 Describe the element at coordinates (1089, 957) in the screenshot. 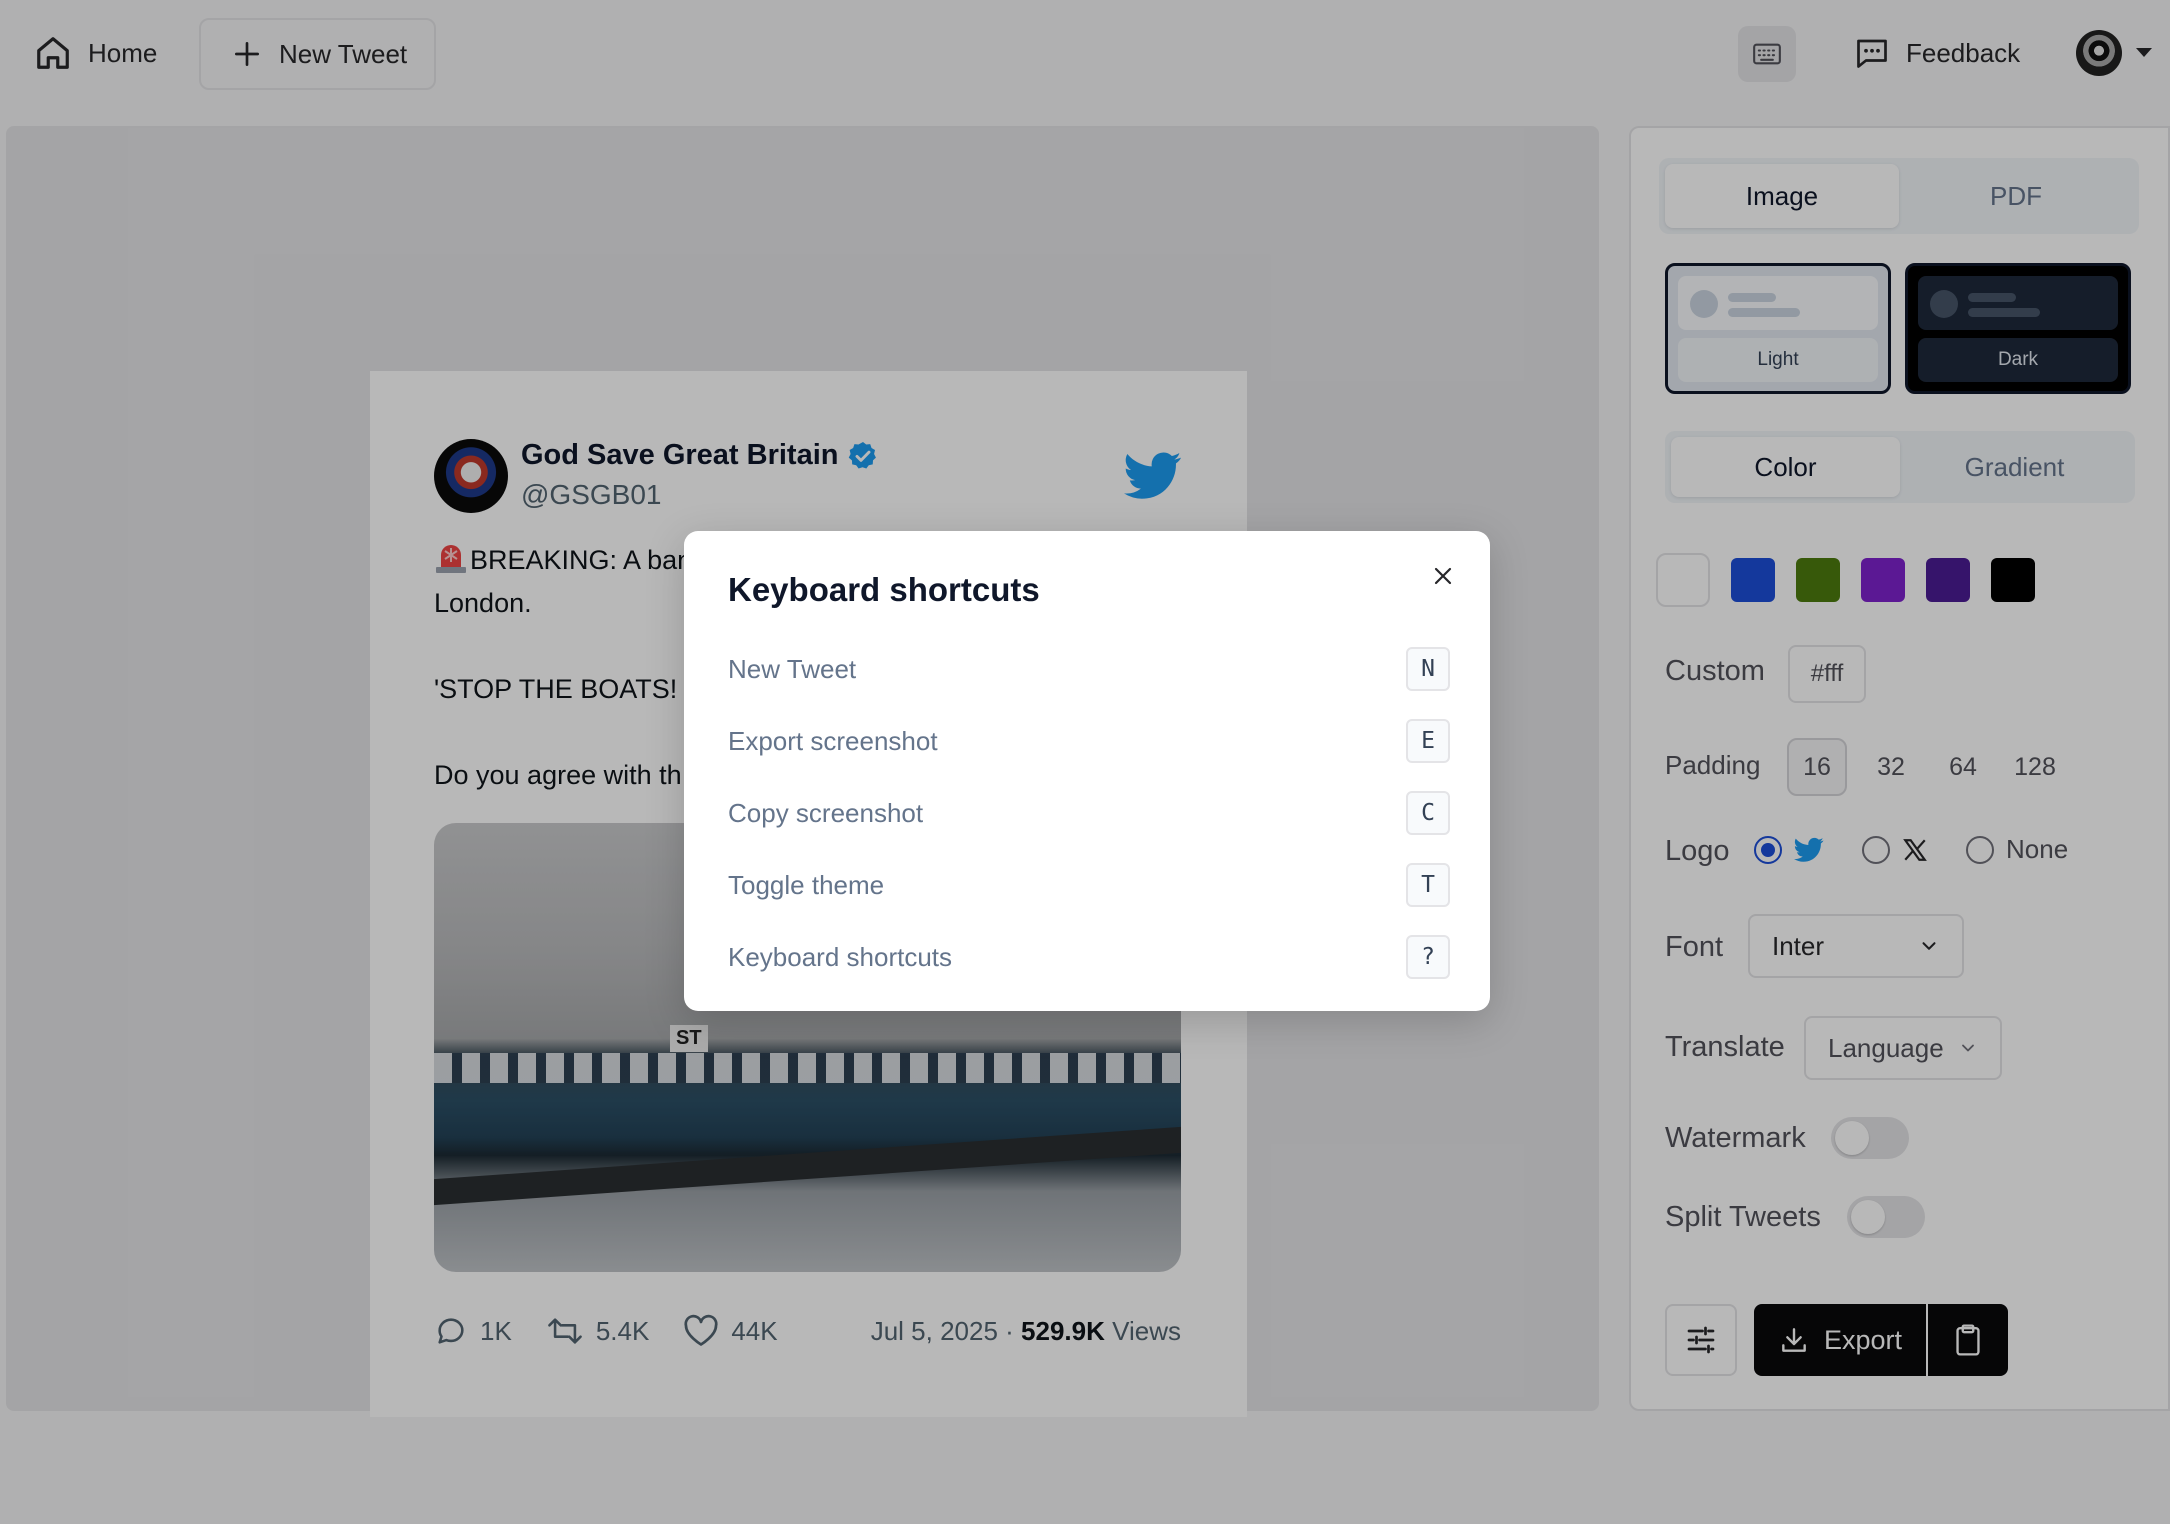

I see `shortcut-row: Keyboard shortcuts ?` at that location.